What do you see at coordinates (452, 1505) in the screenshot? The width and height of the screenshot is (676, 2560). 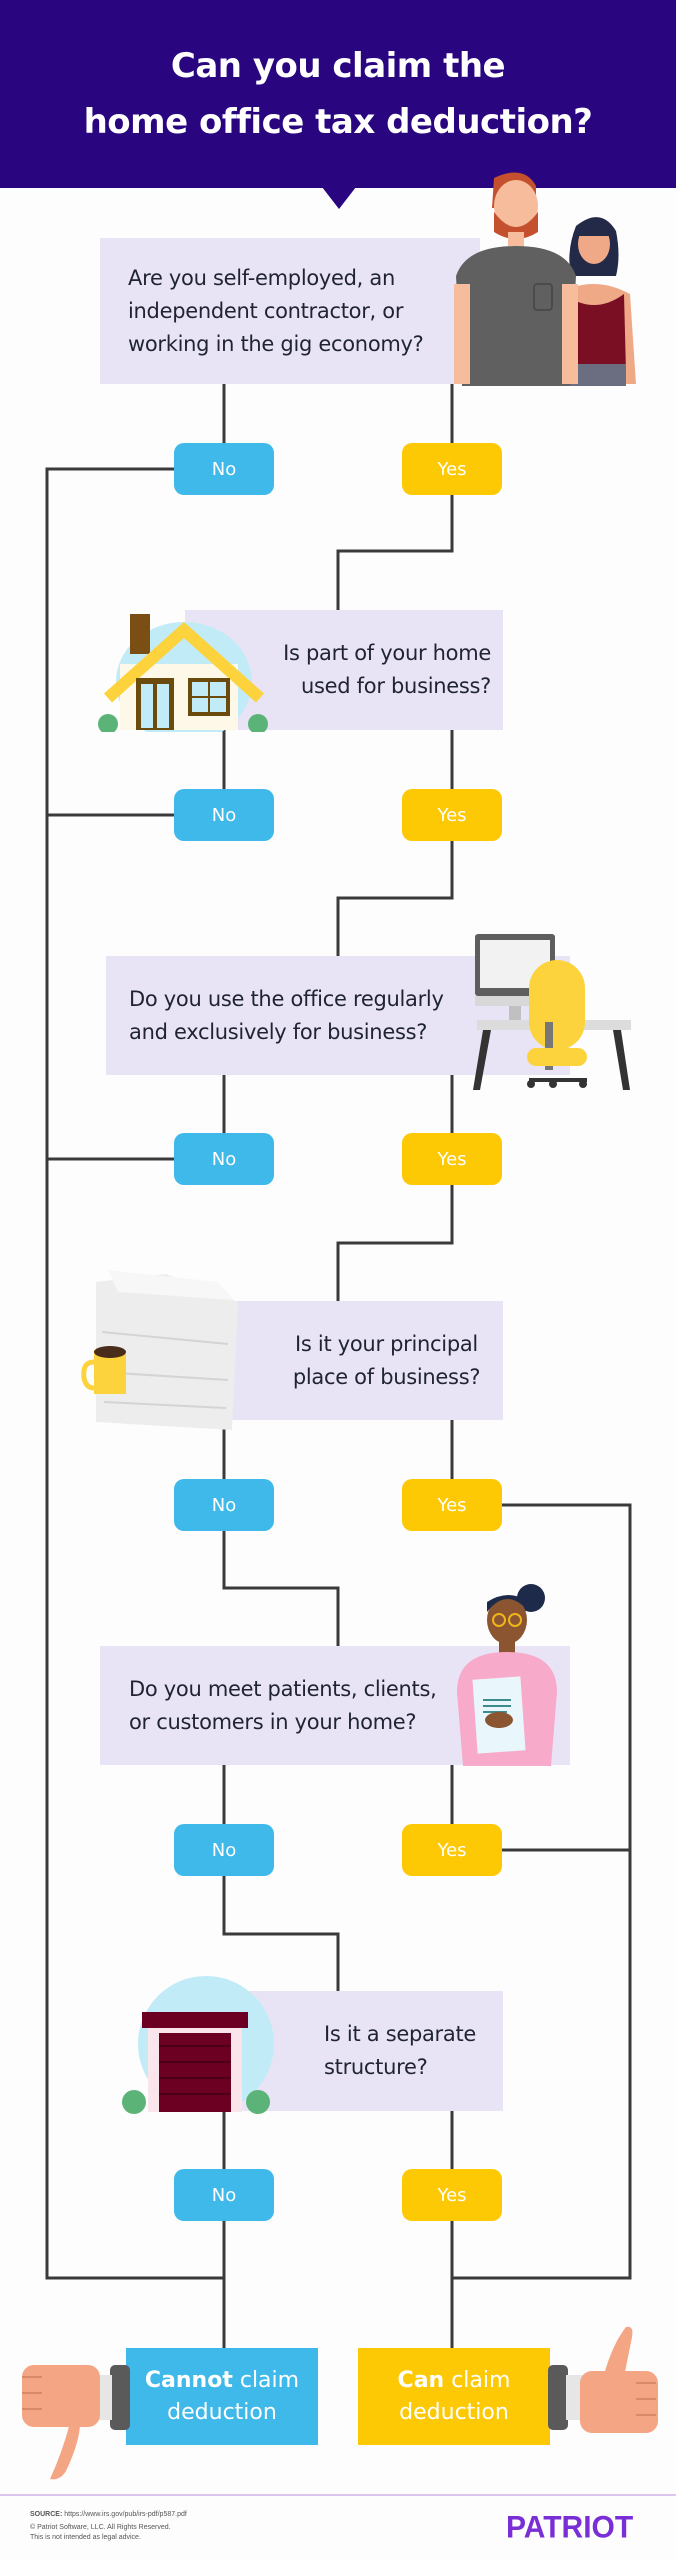 I see `yes-button-4: Yes` at bounding box center [452, 1505].